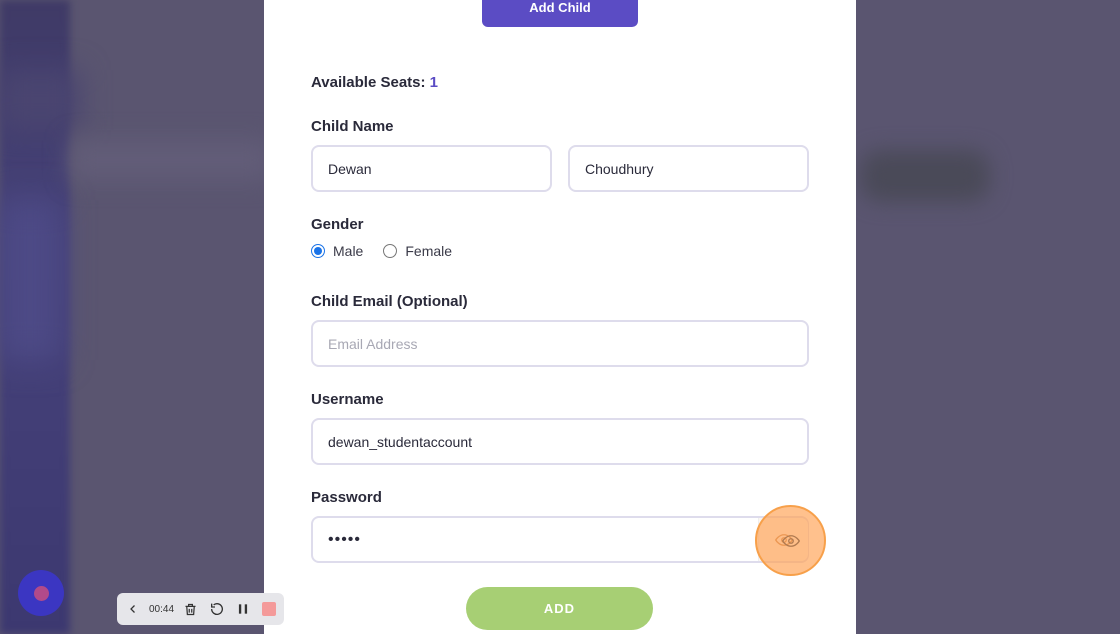 The height and width of the screenshot is (634, 1120). Describe the element at coordinates (190, 609) in the screenshot. I see `trash-icon` at that location.